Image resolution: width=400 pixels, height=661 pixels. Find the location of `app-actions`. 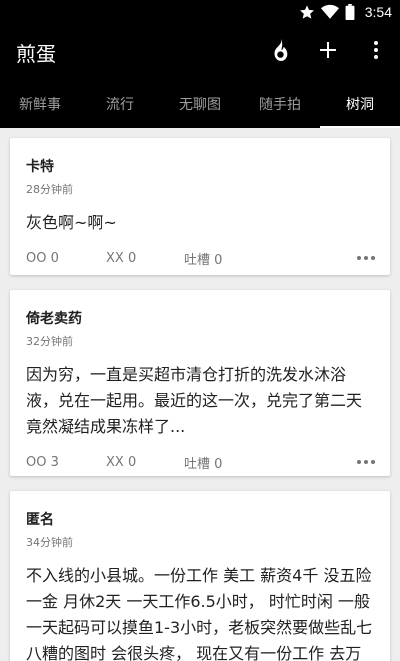

app-actions is located at coordinates (328, 52).